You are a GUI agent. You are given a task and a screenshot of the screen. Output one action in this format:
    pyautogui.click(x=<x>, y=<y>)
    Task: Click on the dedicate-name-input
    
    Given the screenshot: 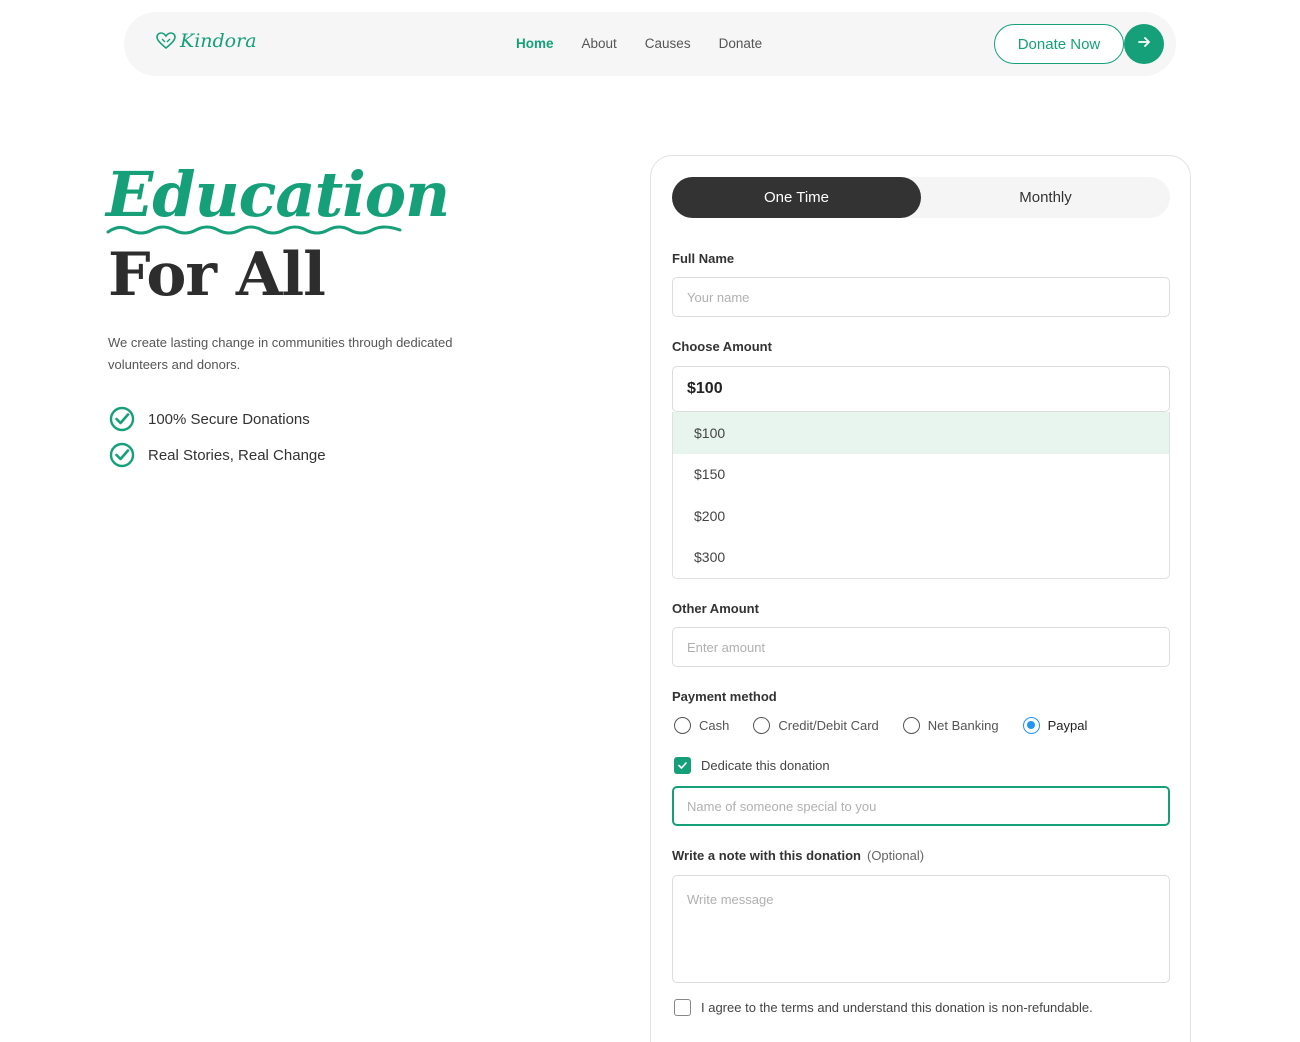 What is the action you would take?
    pyautogui.click(x=921, y=806)
    